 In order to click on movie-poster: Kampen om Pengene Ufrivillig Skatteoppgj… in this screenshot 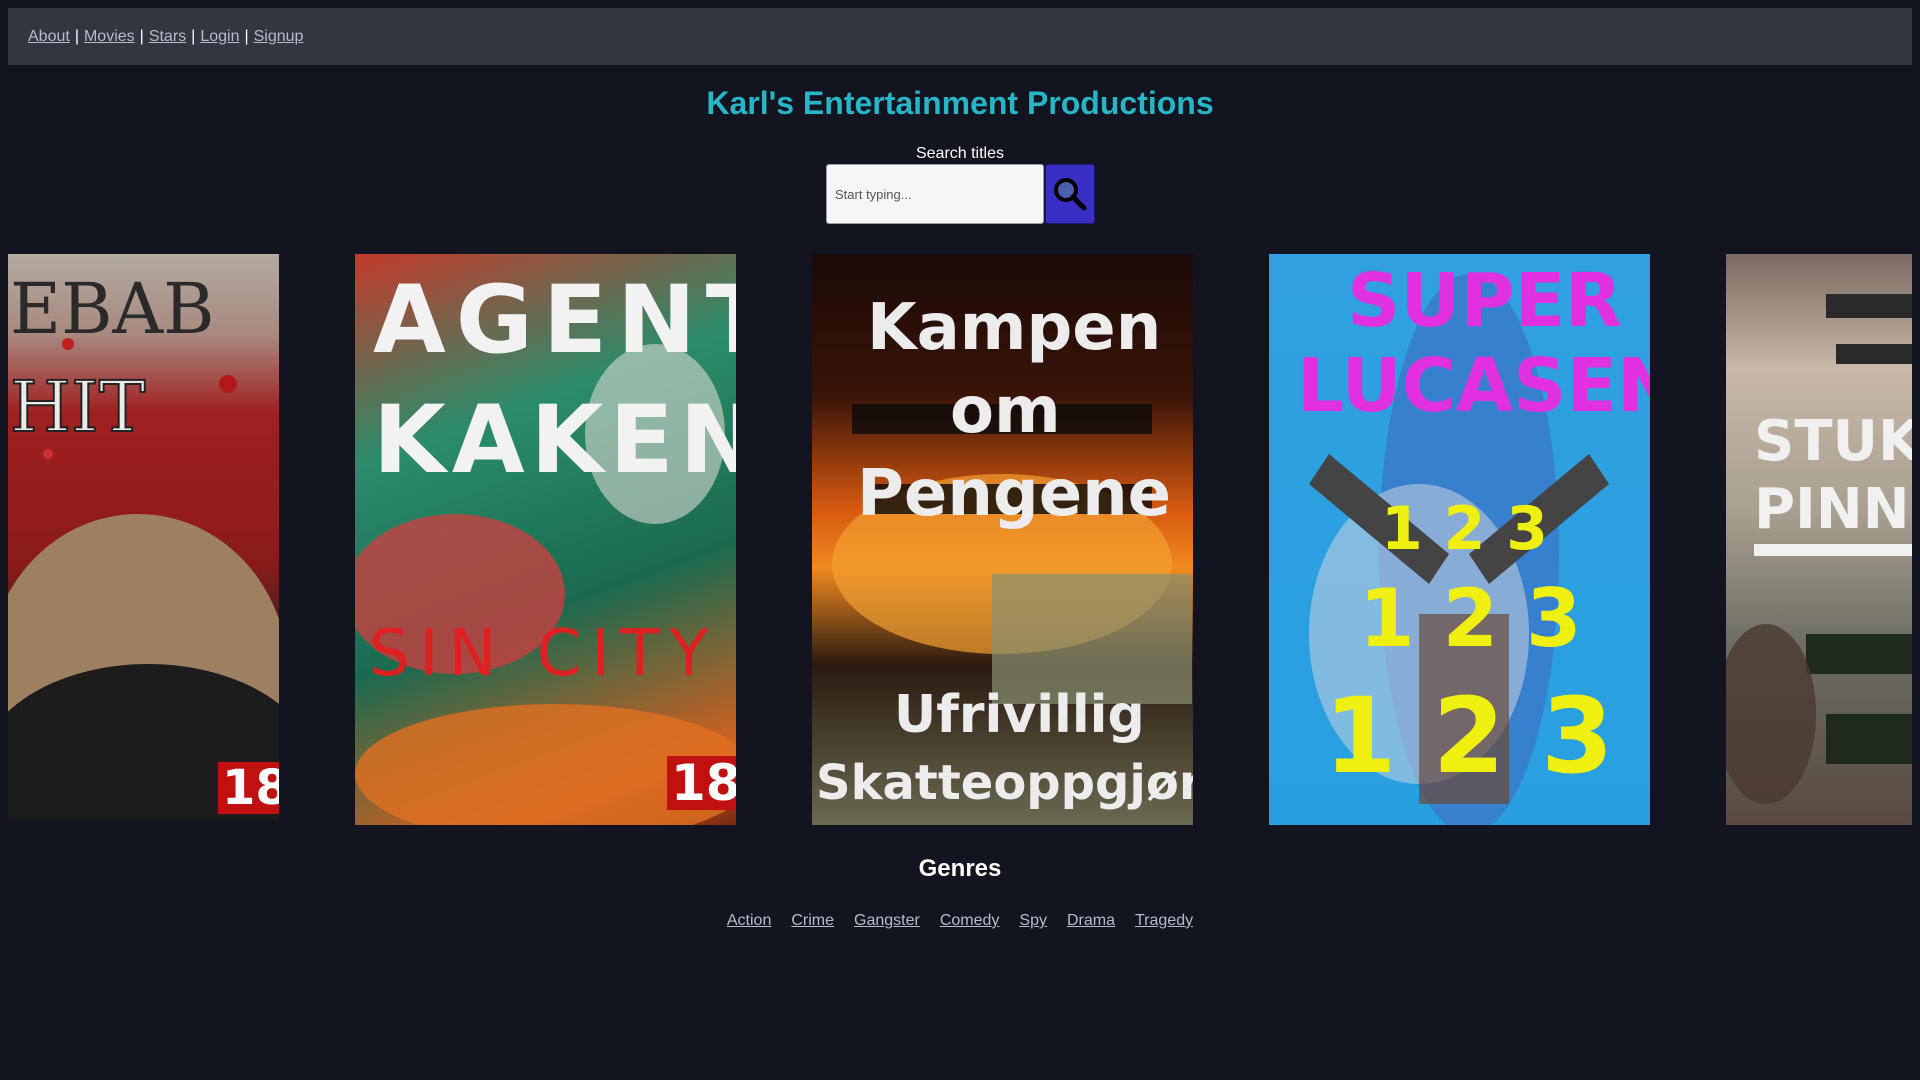, I will do `click(1002, 539)`.